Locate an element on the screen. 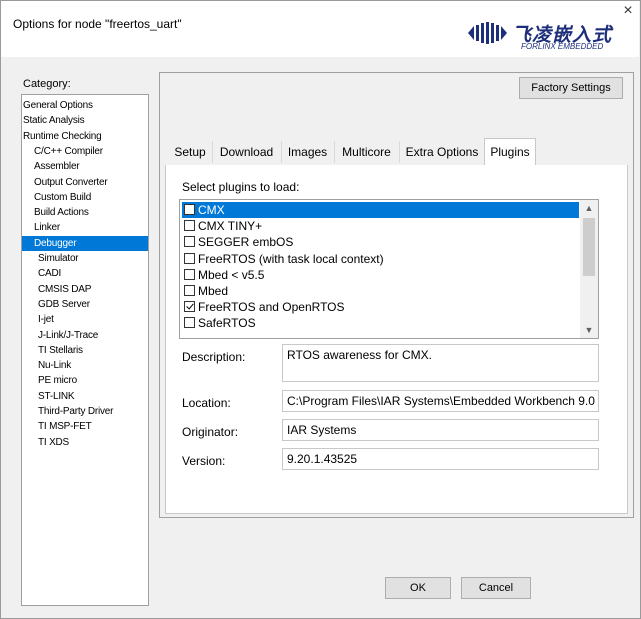 The width and height of the screenshot is (641, 619). plugin-label: CMX TINY+ is located at coordinates (230, 226).